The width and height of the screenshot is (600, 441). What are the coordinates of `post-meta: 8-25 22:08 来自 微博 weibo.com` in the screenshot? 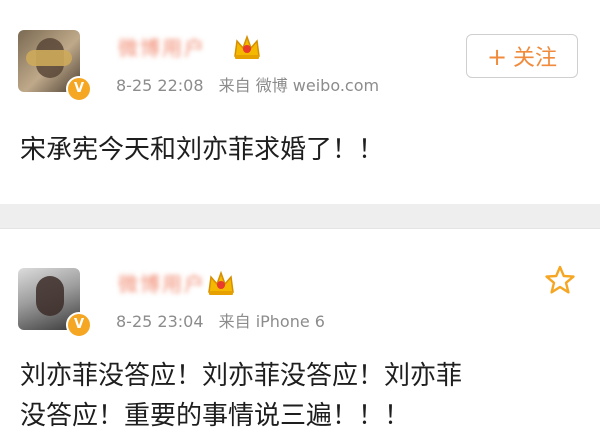 It's located at (252, 84).